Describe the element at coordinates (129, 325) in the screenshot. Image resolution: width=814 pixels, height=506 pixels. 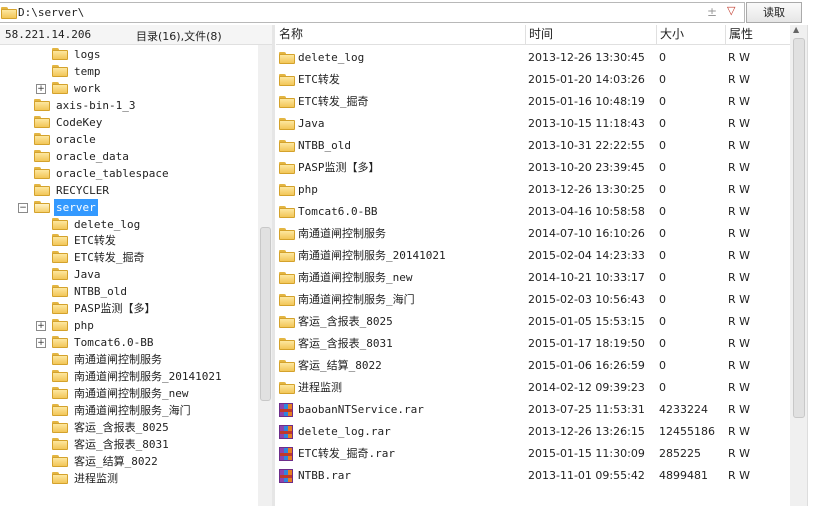
I see `tree-item: + php` at that location.